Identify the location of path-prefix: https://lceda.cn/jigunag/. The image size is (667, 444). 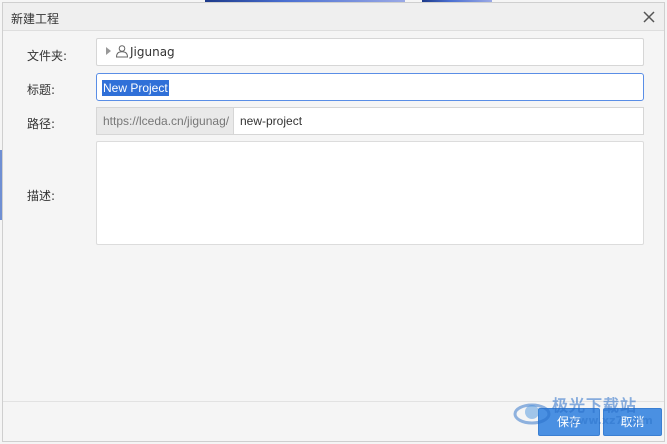
(164, 121).